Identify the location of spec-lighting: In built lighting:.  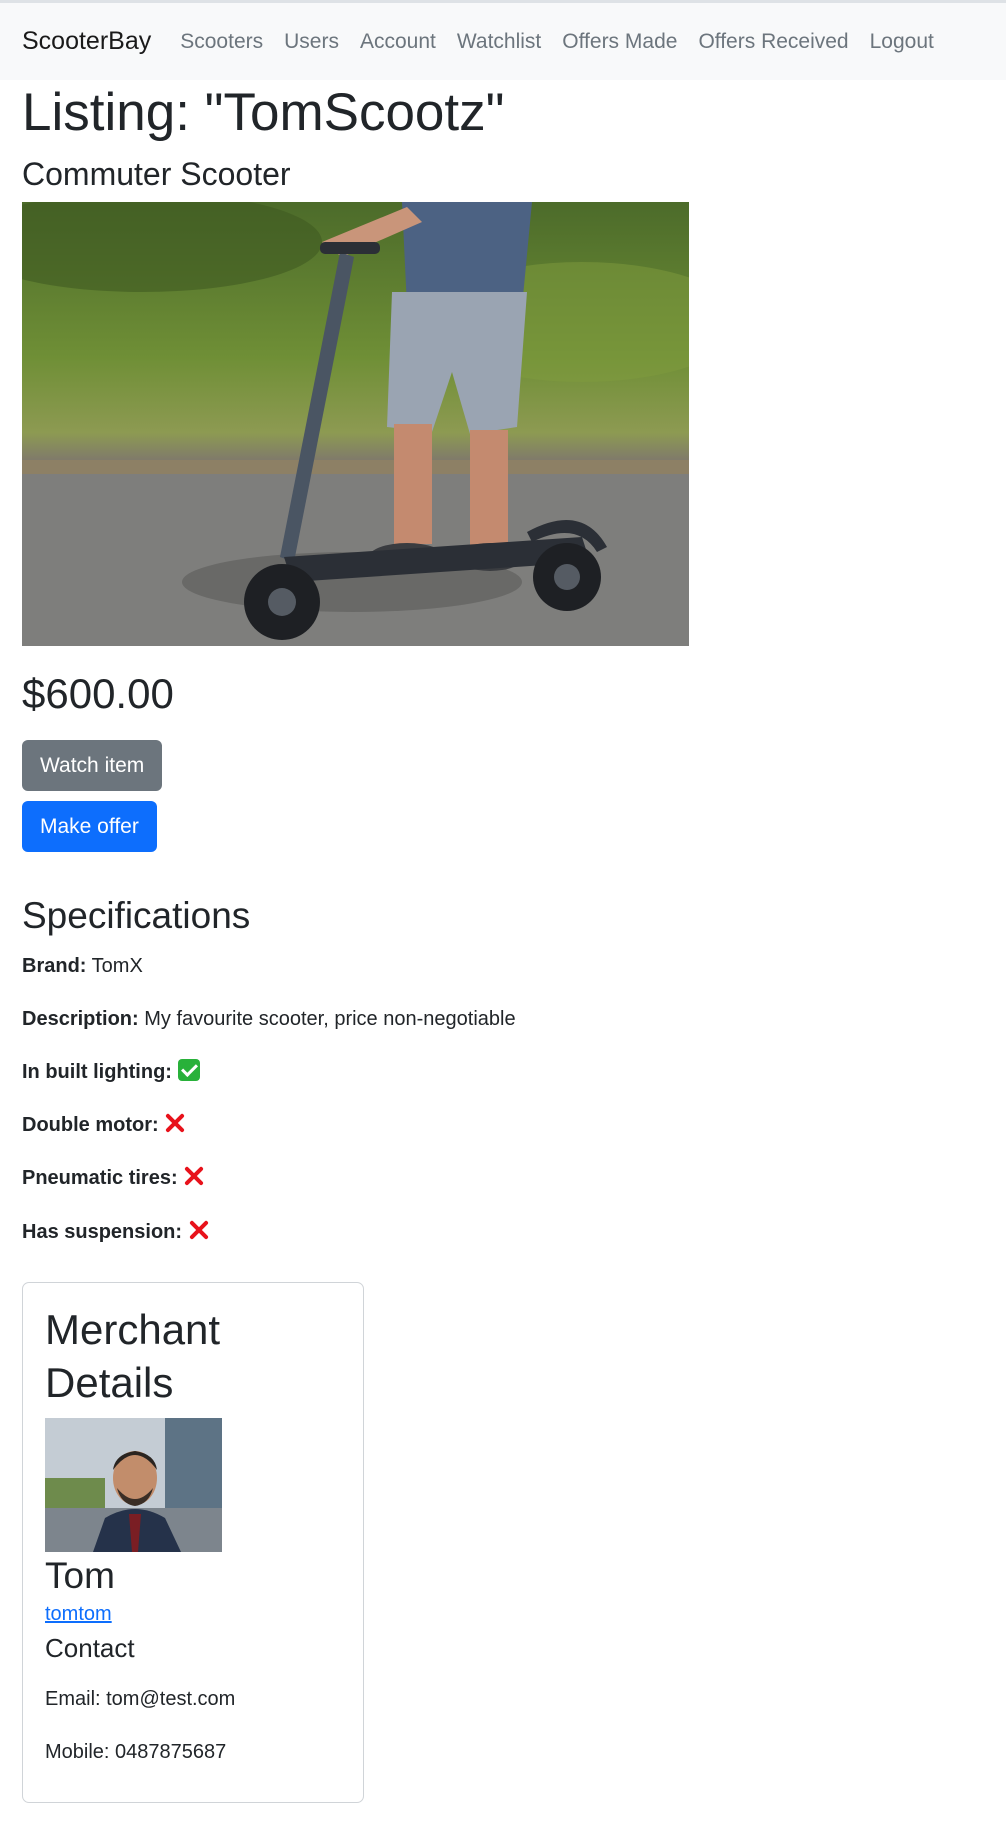
(111, 1072).